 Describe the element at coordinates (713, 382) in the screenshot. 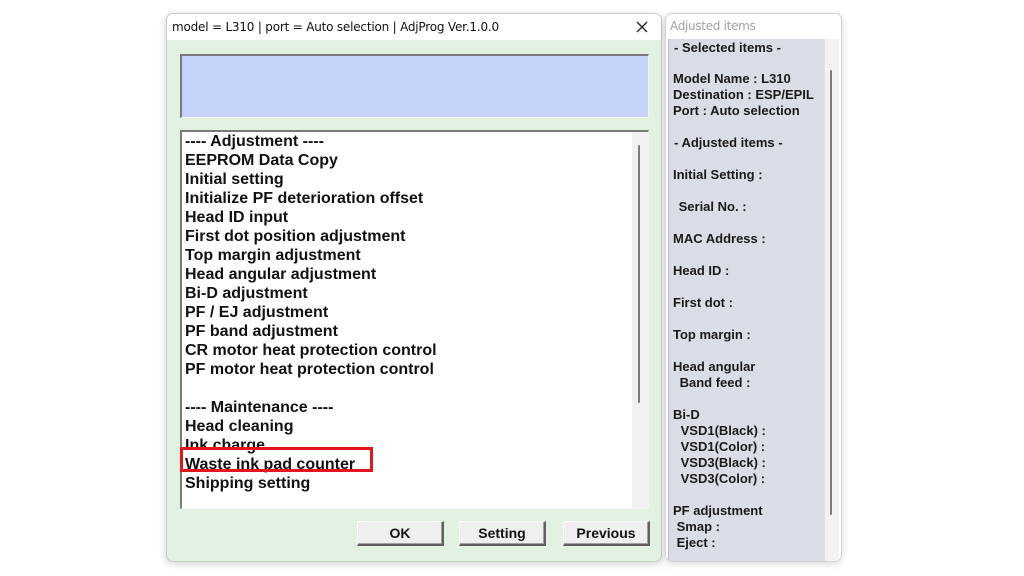

I see `band-feed-value: Band feed :` at that location.